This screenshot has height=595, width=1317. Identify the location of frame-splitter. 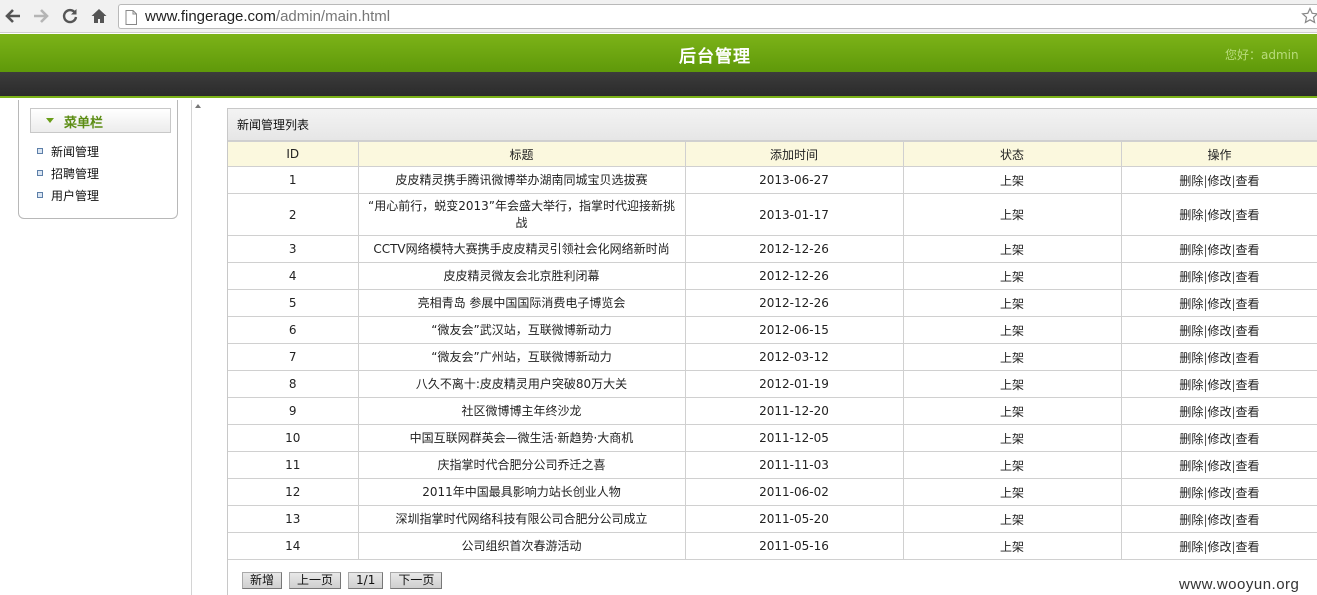
(191, 347).